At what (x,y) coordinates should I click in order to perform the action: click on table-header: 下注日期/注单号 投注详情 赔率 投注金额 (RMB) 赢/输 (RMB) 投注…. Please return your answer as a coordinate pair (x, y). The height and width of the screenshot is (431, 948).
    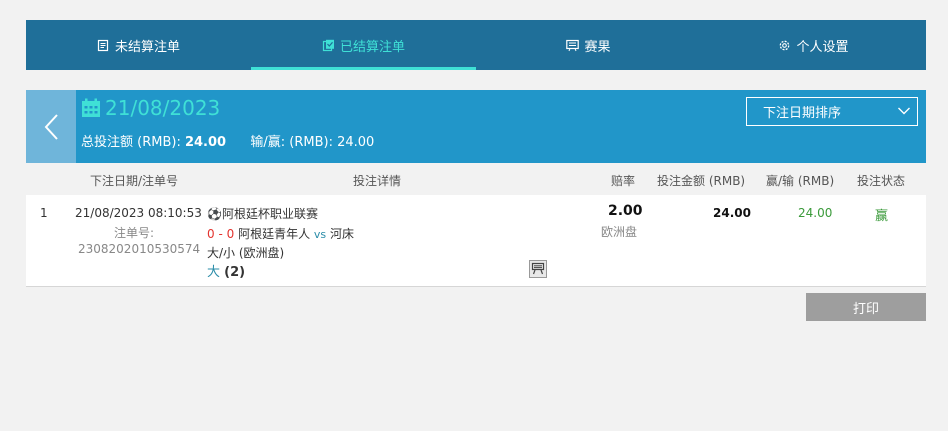
    Looking at the image, I should click on (476, 179).